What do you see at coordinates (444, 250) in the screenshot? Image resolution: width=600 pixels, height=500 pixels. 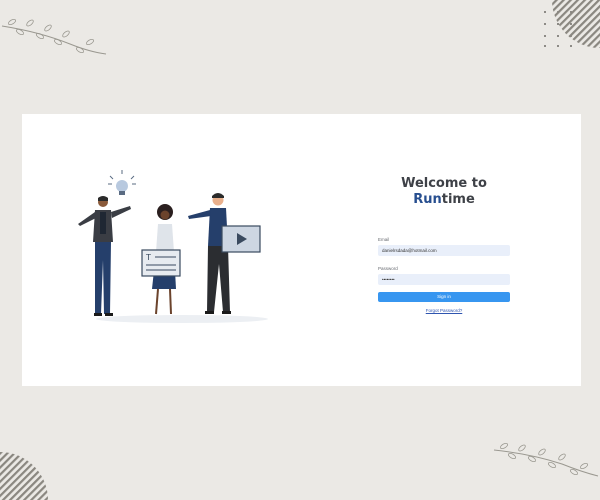 I see `email-field: danielrsdada@hotmail.com` at bounding box center [444, 250].